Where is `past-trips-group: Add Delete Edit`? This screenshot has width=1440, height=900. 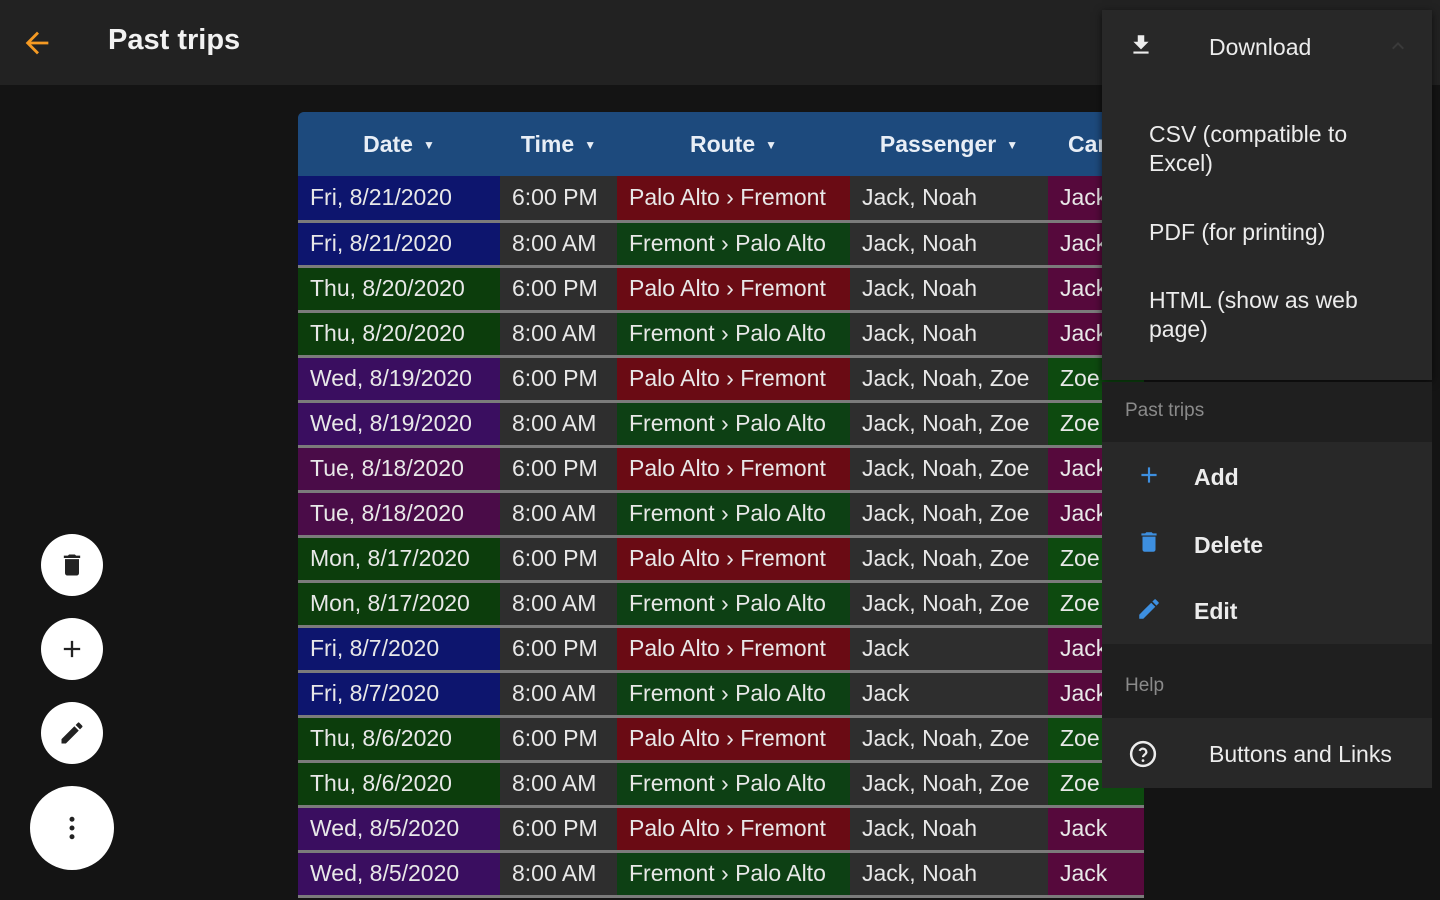
past-trips-group: Add Delete Edit is located at coordinates (1267, 543).